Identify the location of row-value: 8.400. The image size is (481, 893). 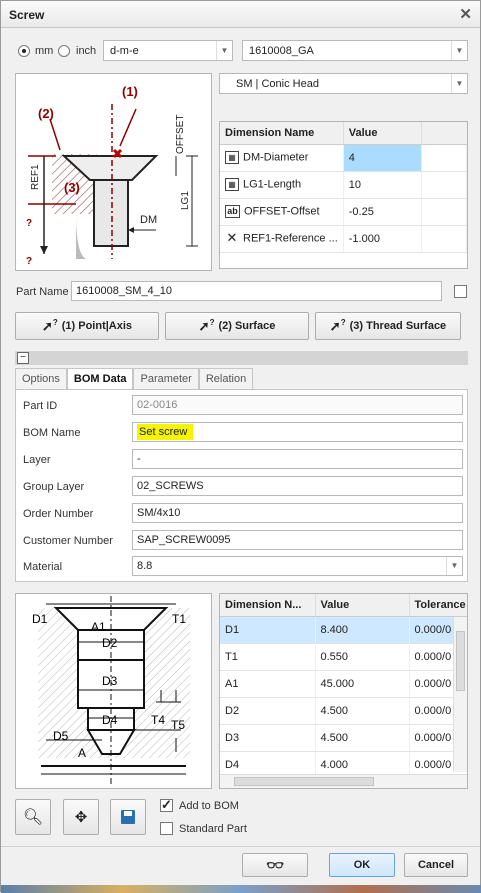
(362, 630).